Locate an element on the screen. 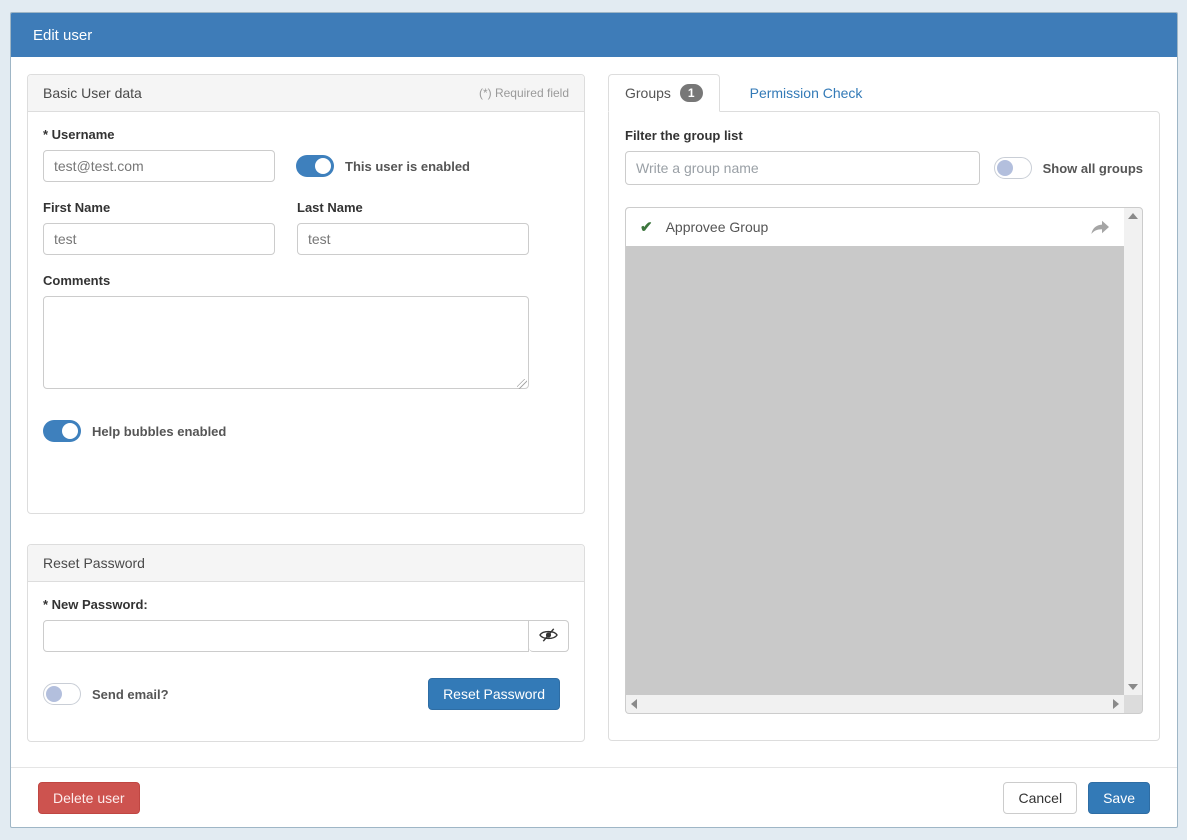  horizontal-scrollbar is located at coordinates (875, 704).